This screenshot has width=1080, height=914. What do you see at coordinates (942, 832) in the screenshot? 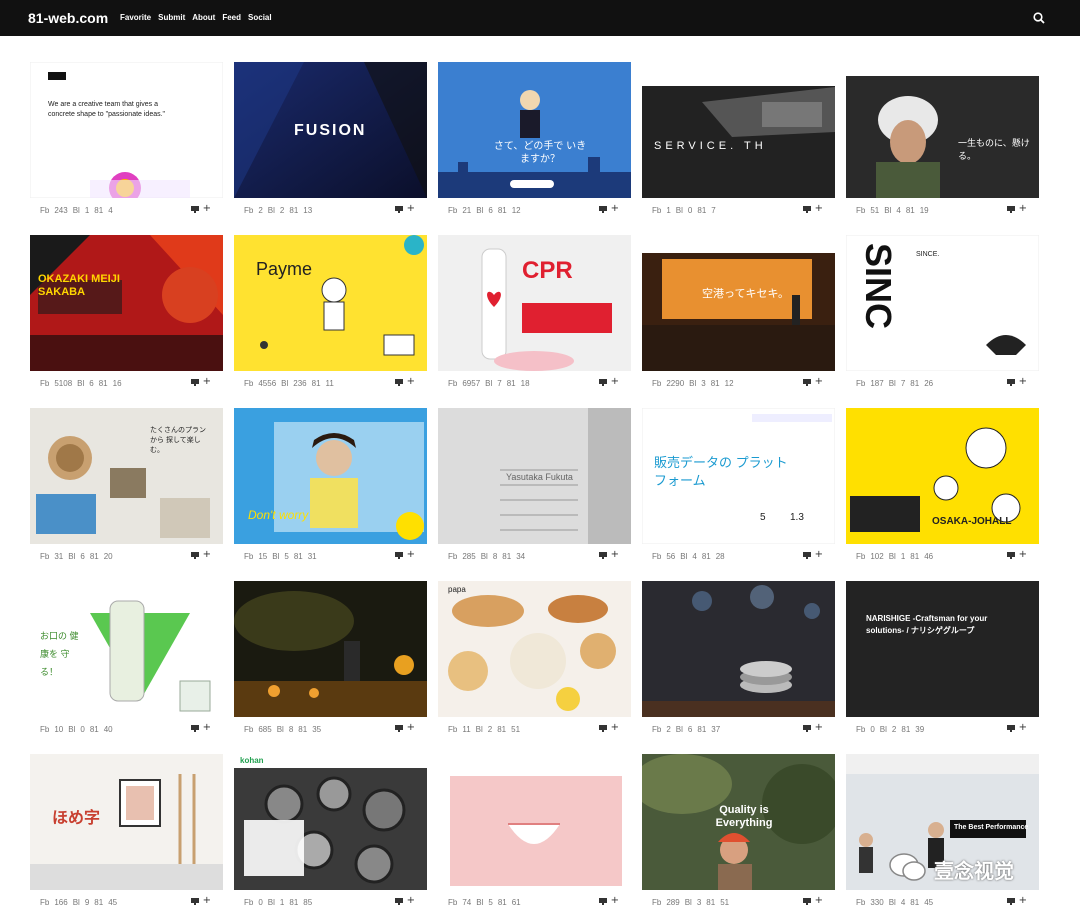
I see `gallery-card: The Best Performance Fb 330 Bl 4 81 45 +` at bounding box center [942, 832].